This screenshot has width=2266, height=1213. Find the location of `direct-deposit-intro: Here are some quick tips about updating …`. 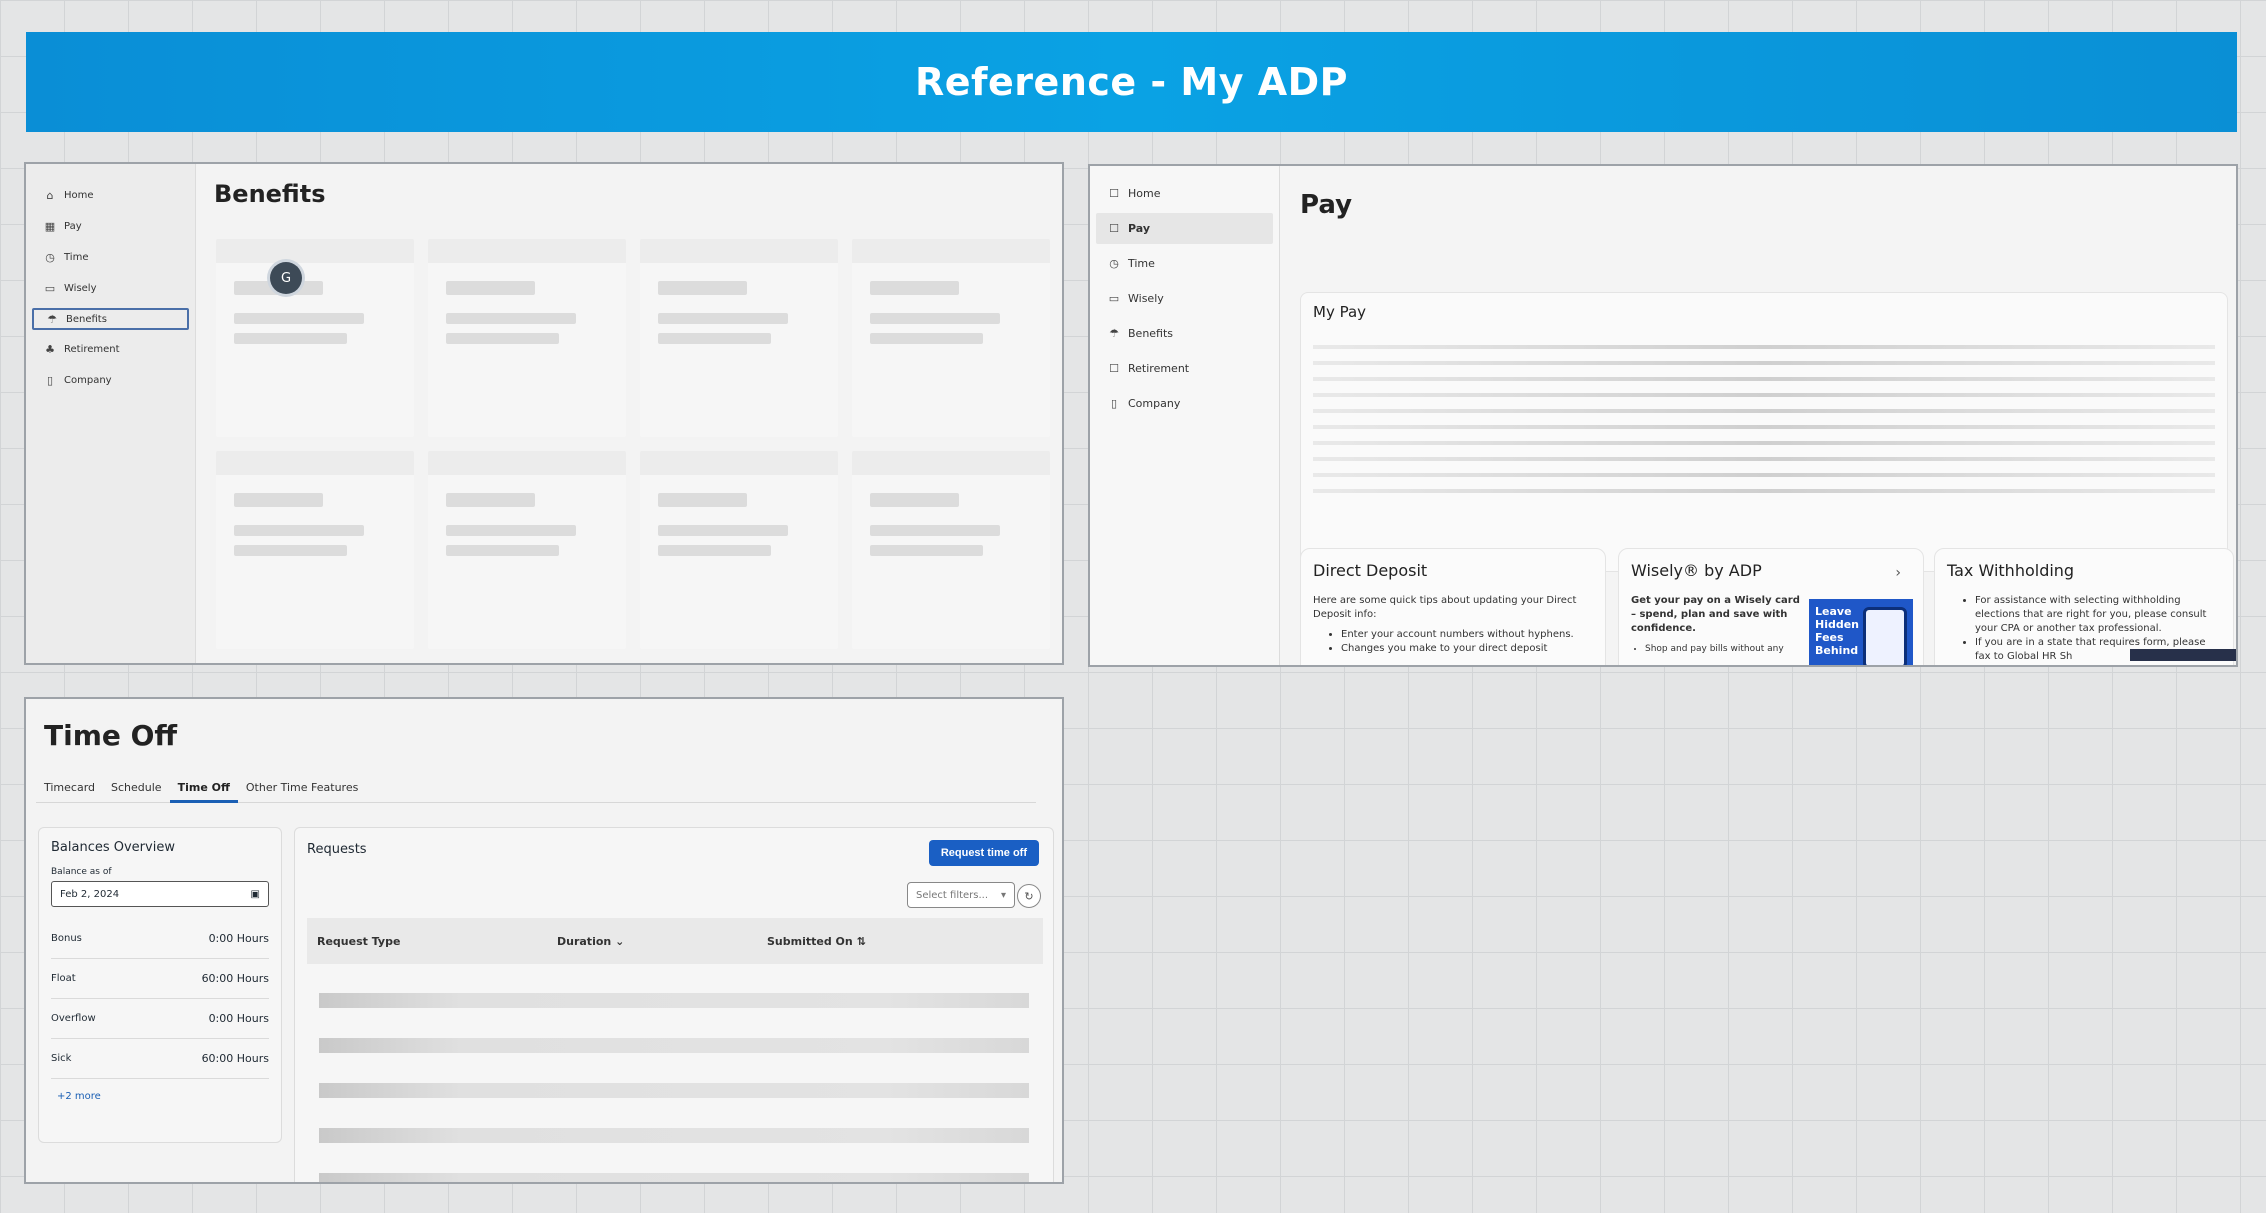

direct-deposit-intro: Here are some quick tips about updating … is located at coordinates (1445, 607).